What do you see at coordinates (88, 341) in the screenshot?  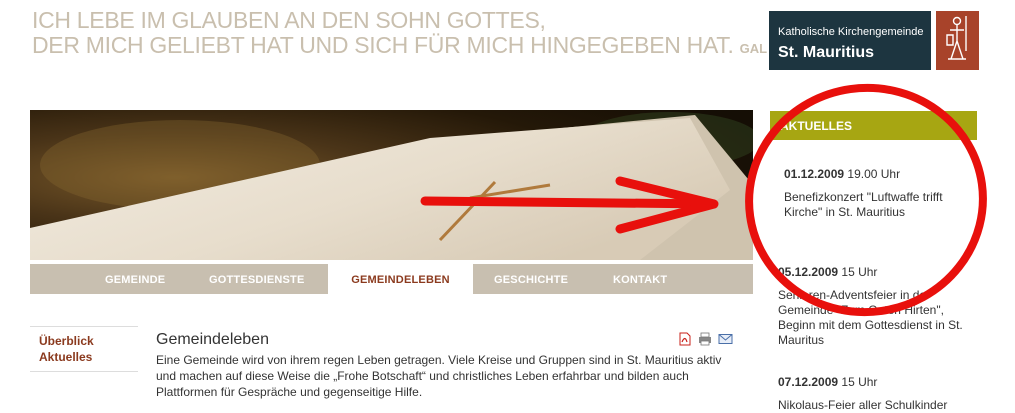 I see `sub-nav-item-ueberblick: Überblick` at bounding box center [88, 341].